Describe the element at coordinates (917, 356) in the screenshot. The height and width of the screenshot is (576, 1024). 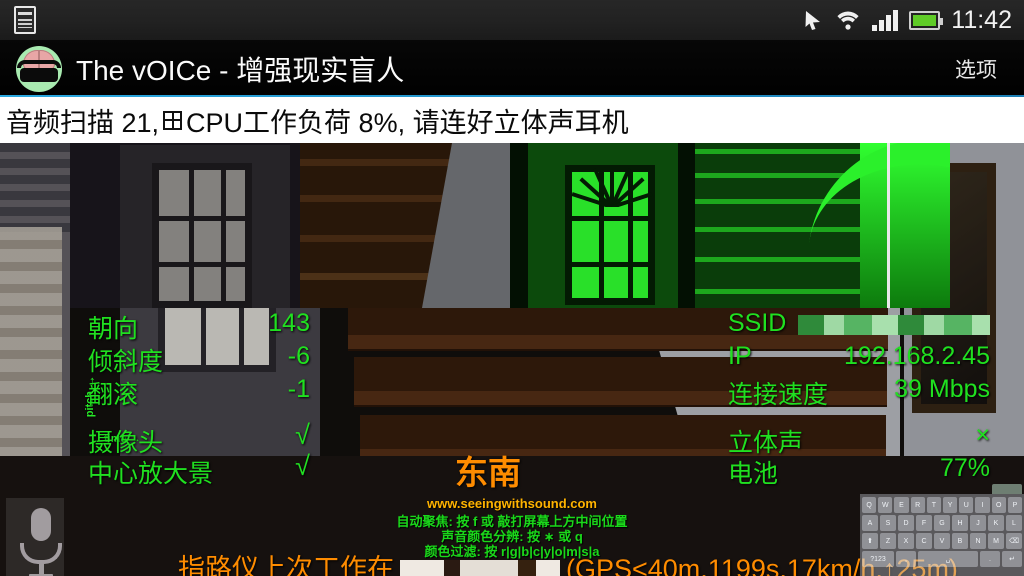
I see `hud-ip-value: 192.168.2.45` at that location.